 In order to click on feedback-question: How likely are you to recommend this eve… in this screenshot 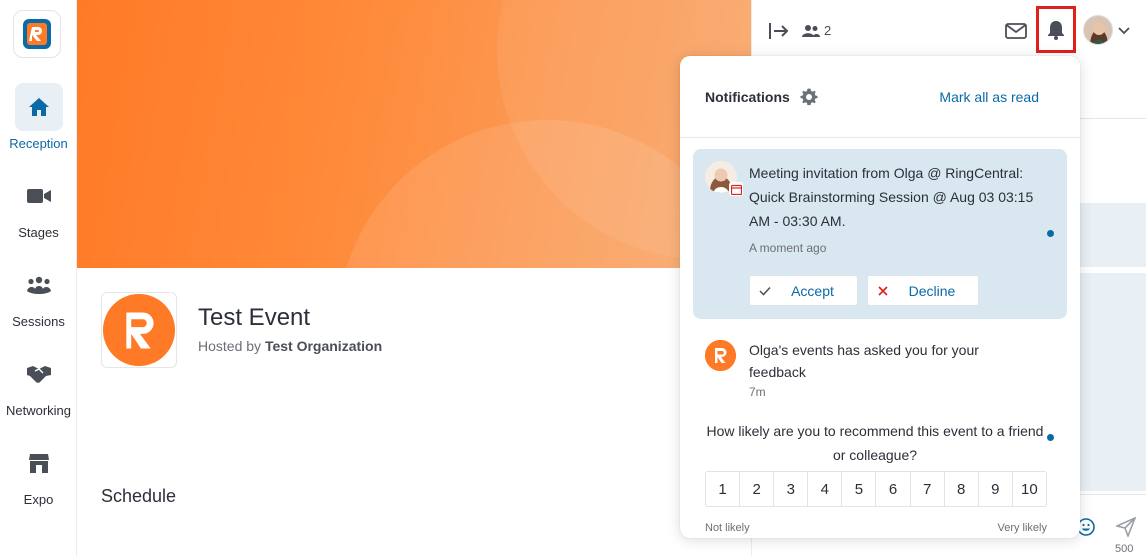, I will do `click(875, 443)`.